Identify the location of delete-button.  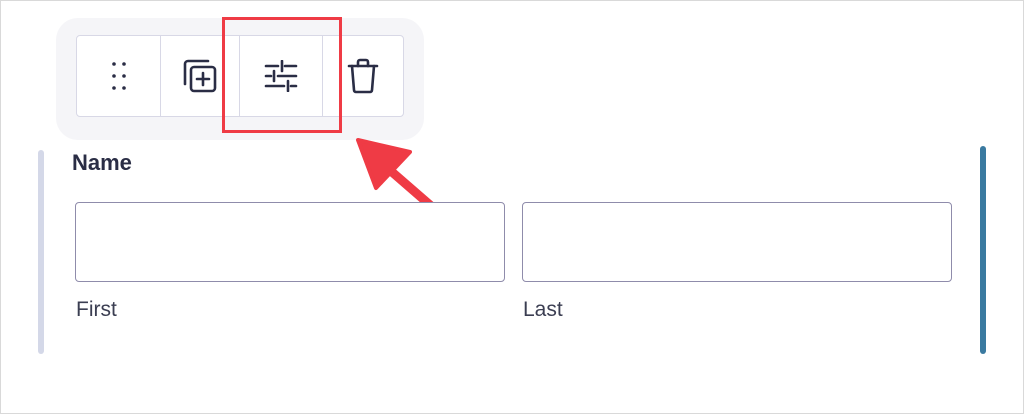
(363, 76).